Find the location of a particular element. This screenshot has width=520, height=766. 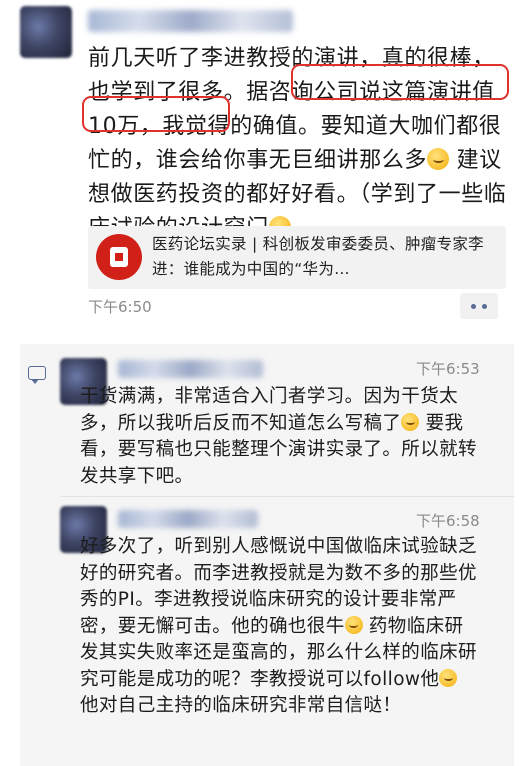

comment-icon is located at coordinates (37, 375).